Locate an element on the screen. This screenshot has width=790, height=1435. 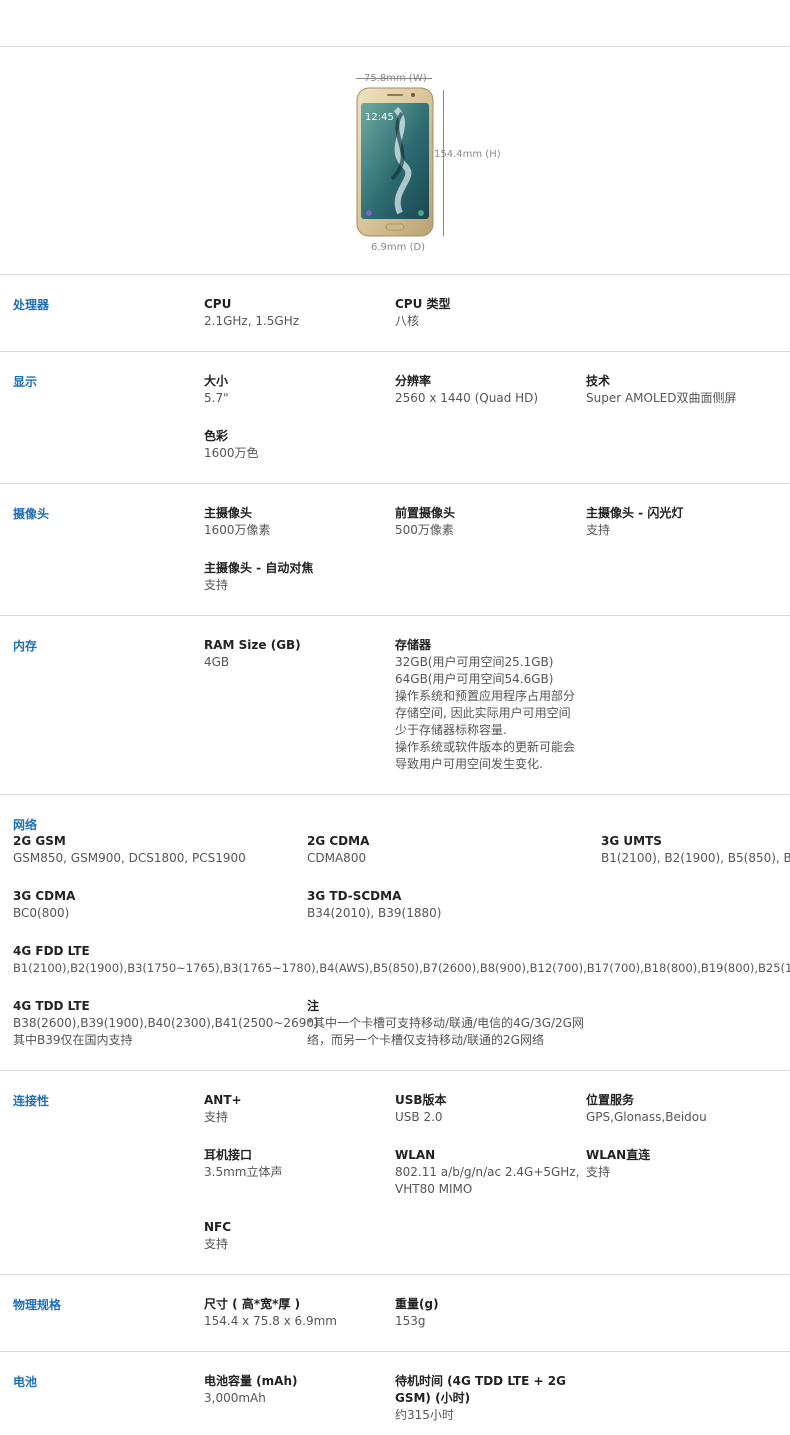
section-title: 连接性 is located at coordinates (31, 1101).